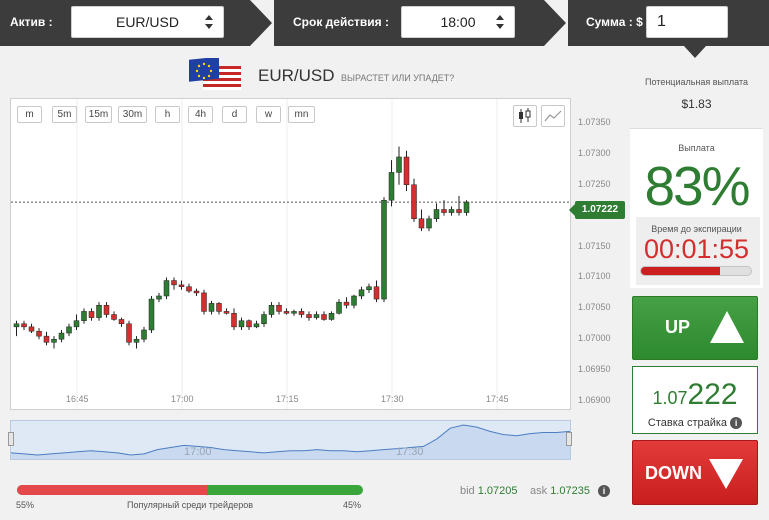 This screenshot has width=769, height=520. What do you see at coordinates (594, 338) in the screenshot?
I see `y-tick-label: 1.07000` at bounding box center [594, 338].